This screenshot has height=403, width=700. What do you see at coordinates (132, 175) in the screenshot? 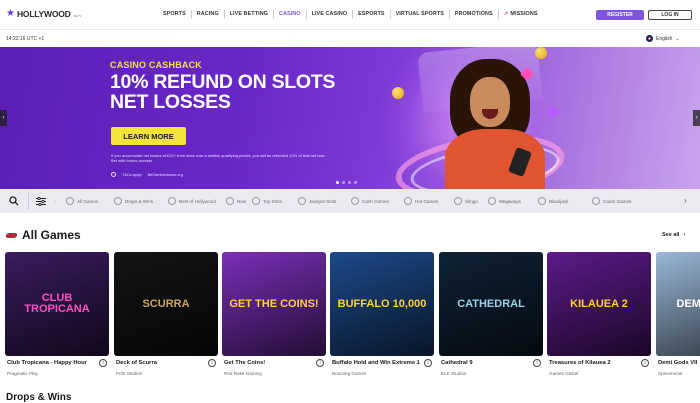
I see `terms-link: T&Cs apply` at bounding box center [132, 175].